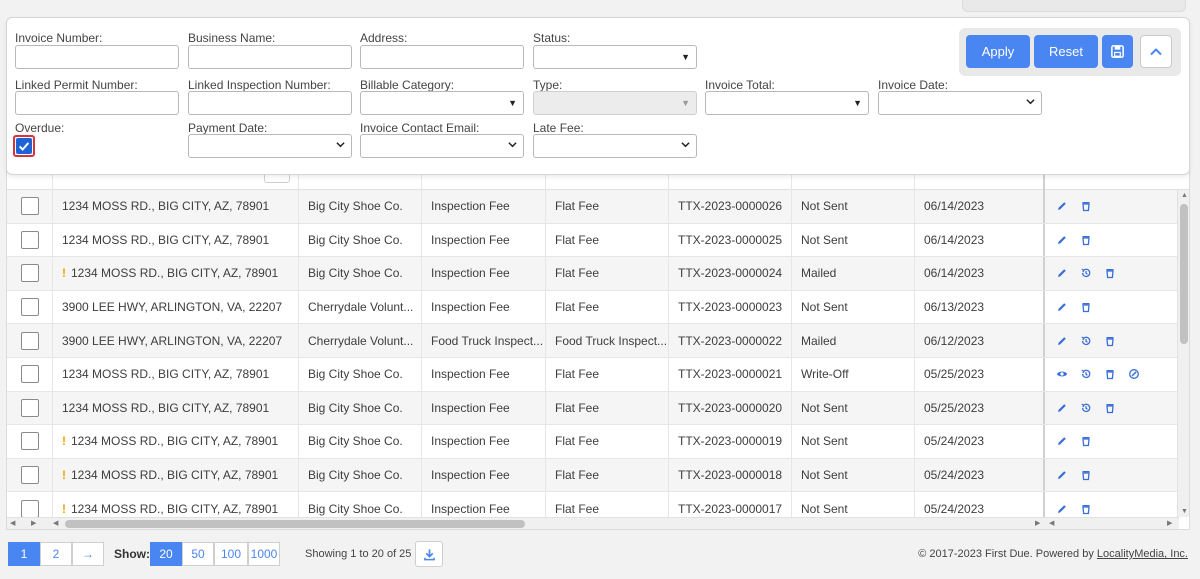 The width and height of the screenshot is (1200, 579). I want to click on powered-by-link: LocalityMedia, Inc., so click(1142, 554).